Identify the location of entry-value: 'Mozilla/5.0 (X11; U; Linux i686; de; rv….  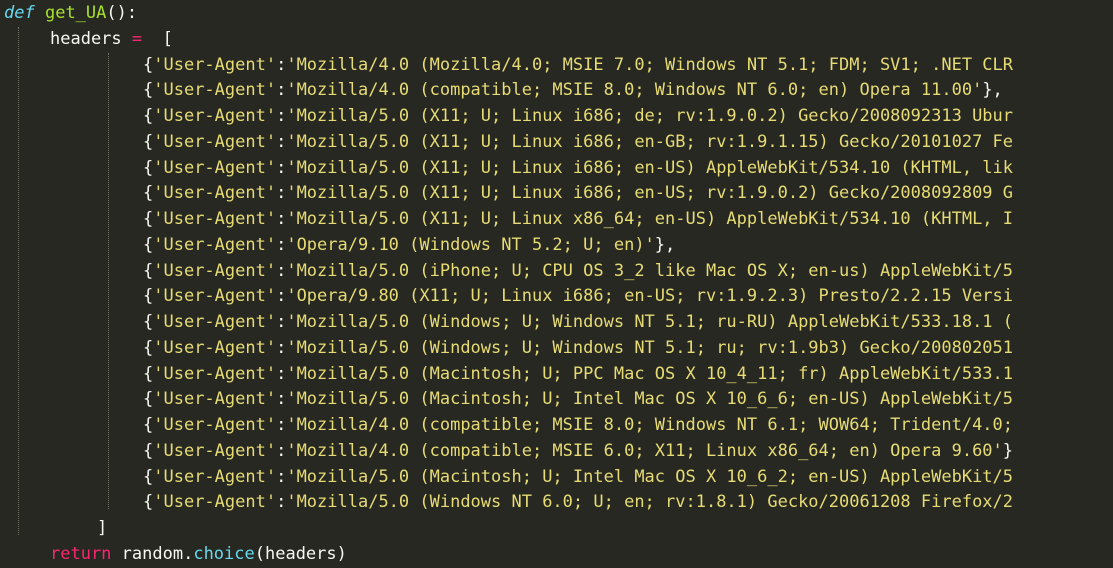
(650, 116).